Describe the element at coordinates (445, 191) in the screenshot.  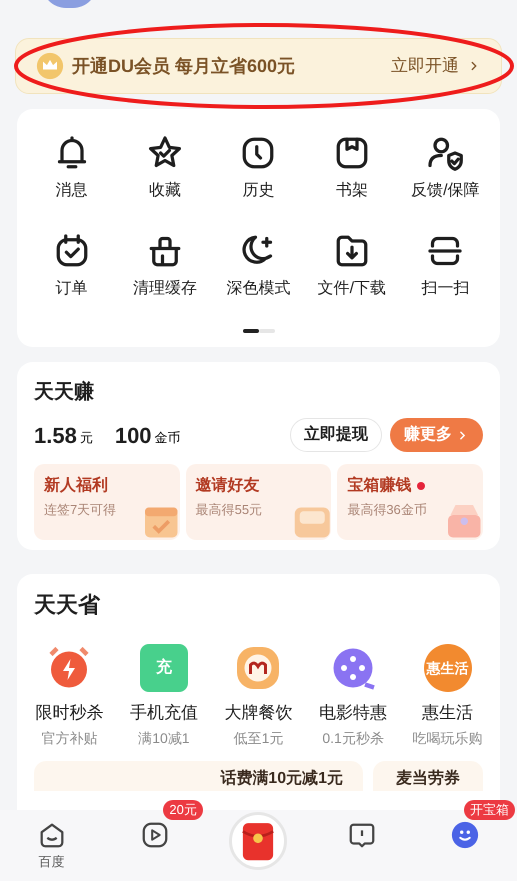
I see `tool-label: 反馈/保障` at that location.